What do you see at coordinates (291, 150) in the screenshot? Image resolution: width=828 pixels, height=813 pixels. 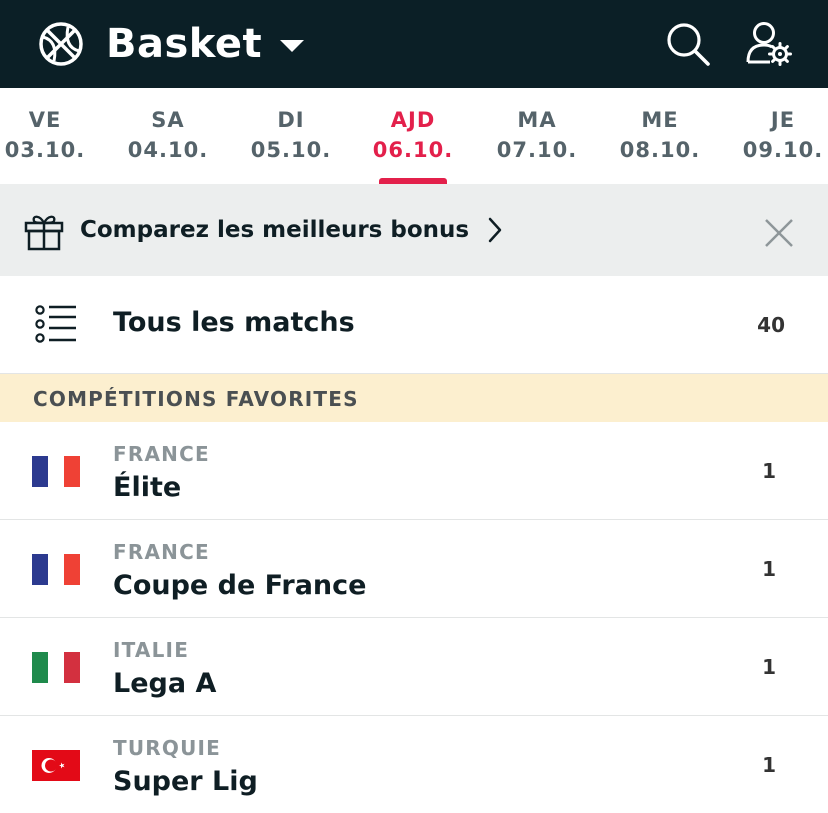 I see `date-day: 05.10.` at bounding box center [291, 150].